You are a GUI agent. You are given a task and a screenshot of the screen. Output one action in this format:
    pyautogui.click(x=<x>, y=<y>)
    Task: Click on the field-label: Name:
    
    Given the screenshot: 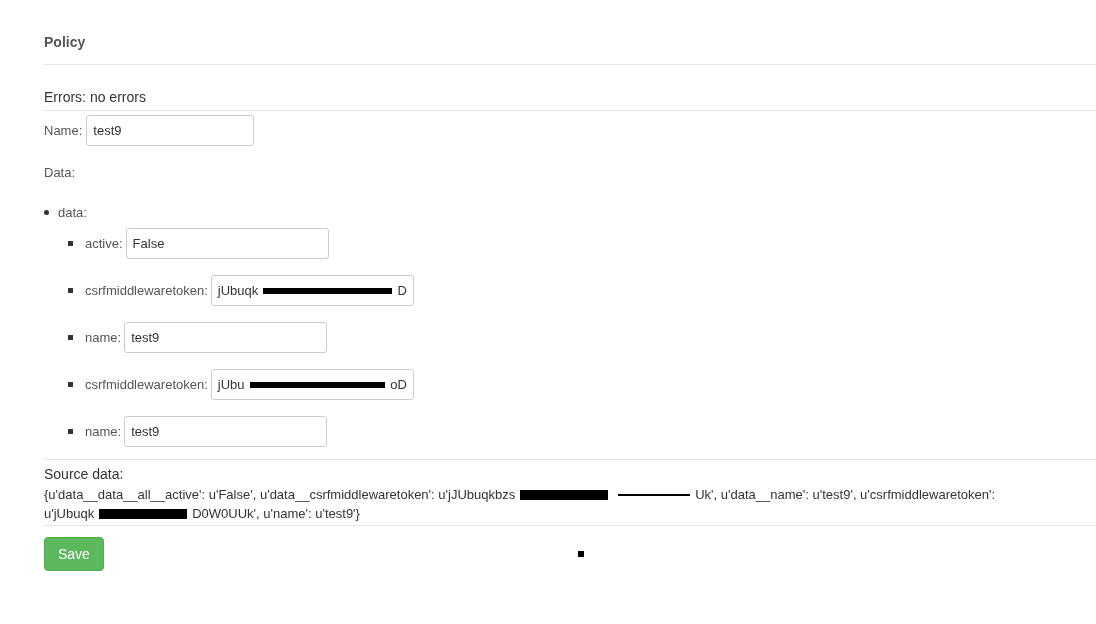 What is the action you would take?
    pyautogui.click(x=63, y=130)
    